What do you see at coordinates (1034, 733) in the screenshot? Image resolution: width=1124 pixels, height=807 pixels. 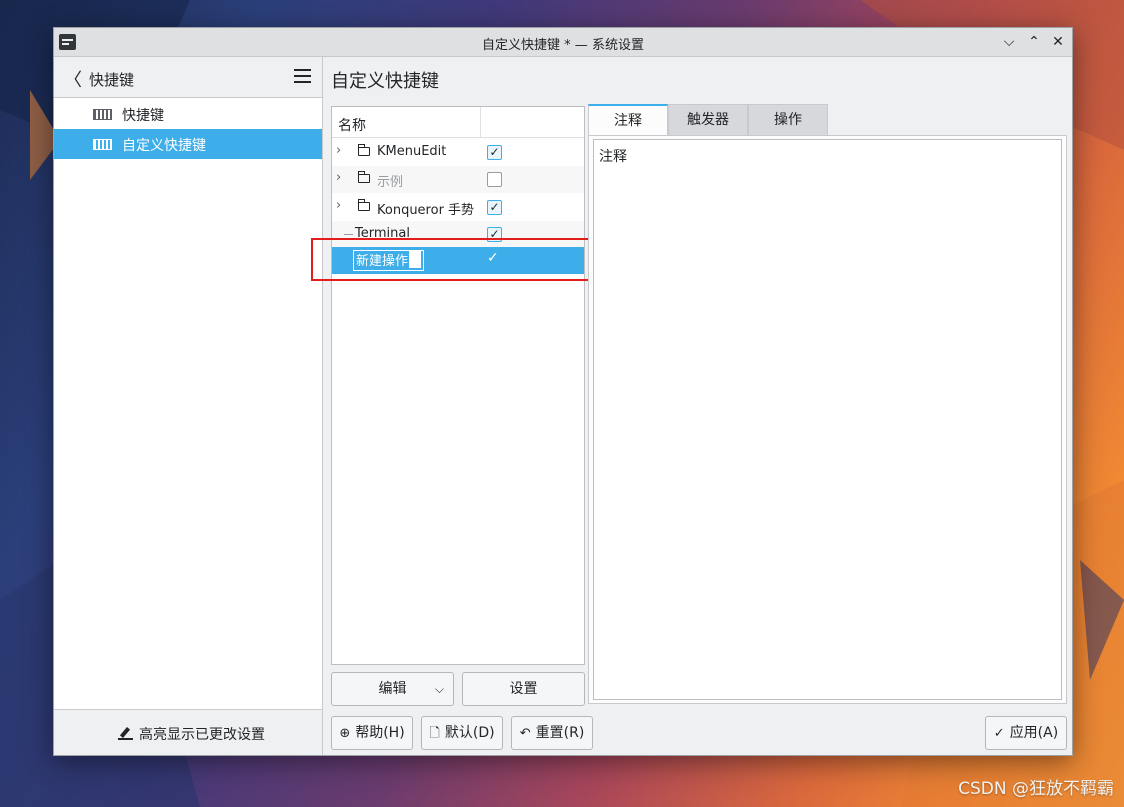 I see `apply-button-label: 应用(A)` at bounding box center [1034, 733].